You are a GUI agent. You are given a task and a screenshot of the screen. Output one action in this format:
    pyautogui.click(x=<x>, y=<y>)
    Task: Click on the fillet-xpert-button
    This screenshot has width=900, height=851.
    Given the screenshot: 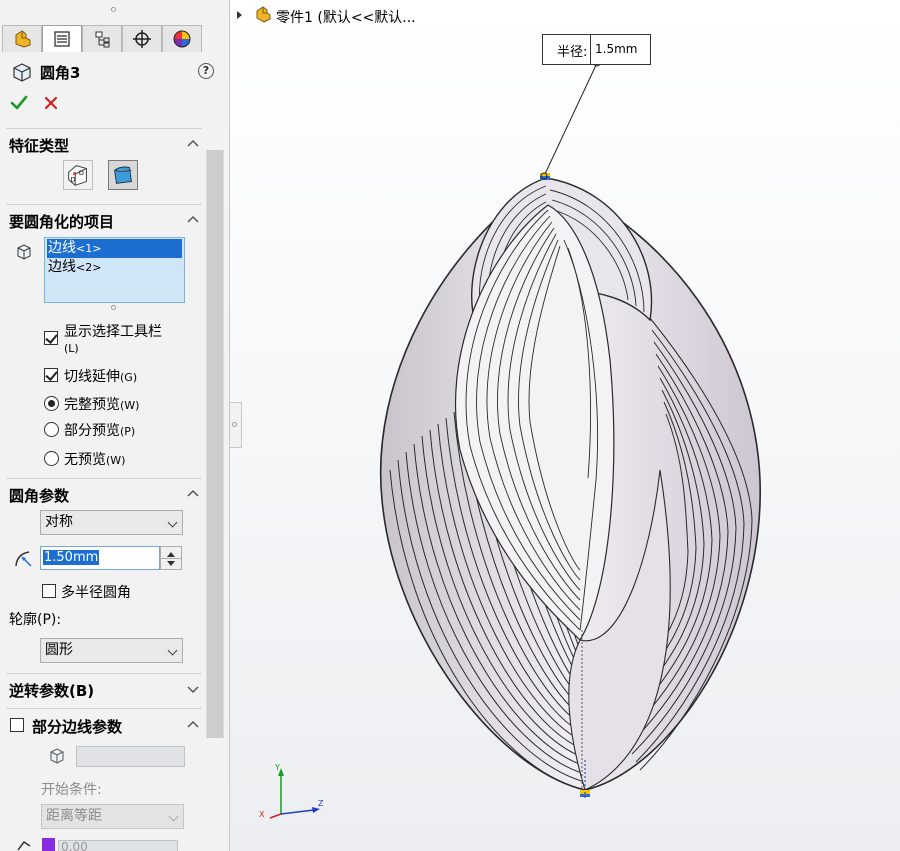 What is the action you would take?
    pyautogui.click(x=123, y=175)
    